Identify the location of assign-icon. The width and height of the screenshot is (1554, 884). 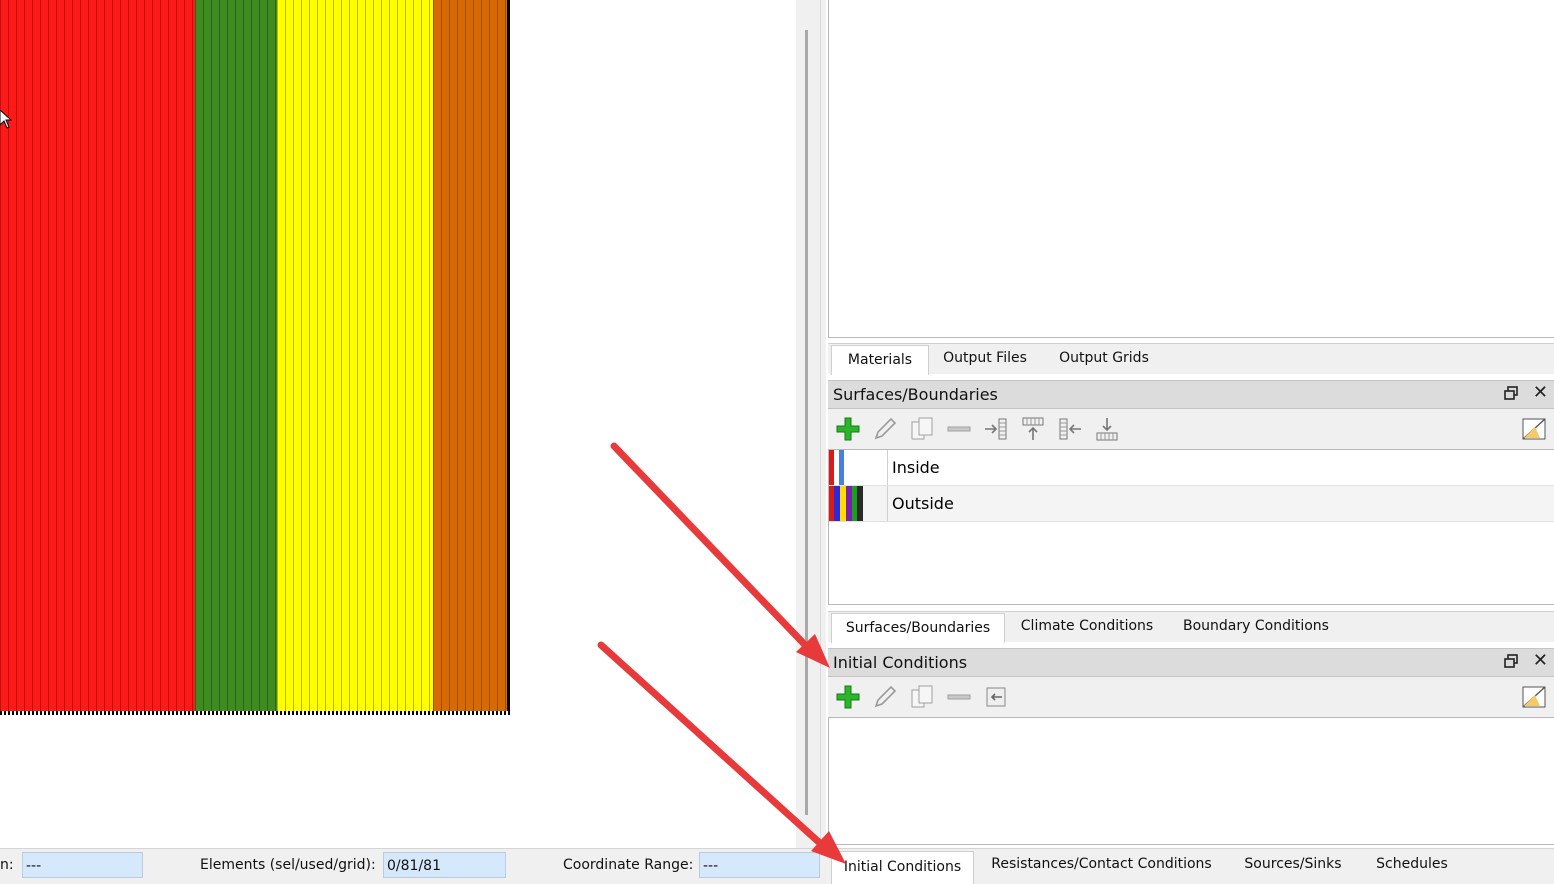
(996, 697).